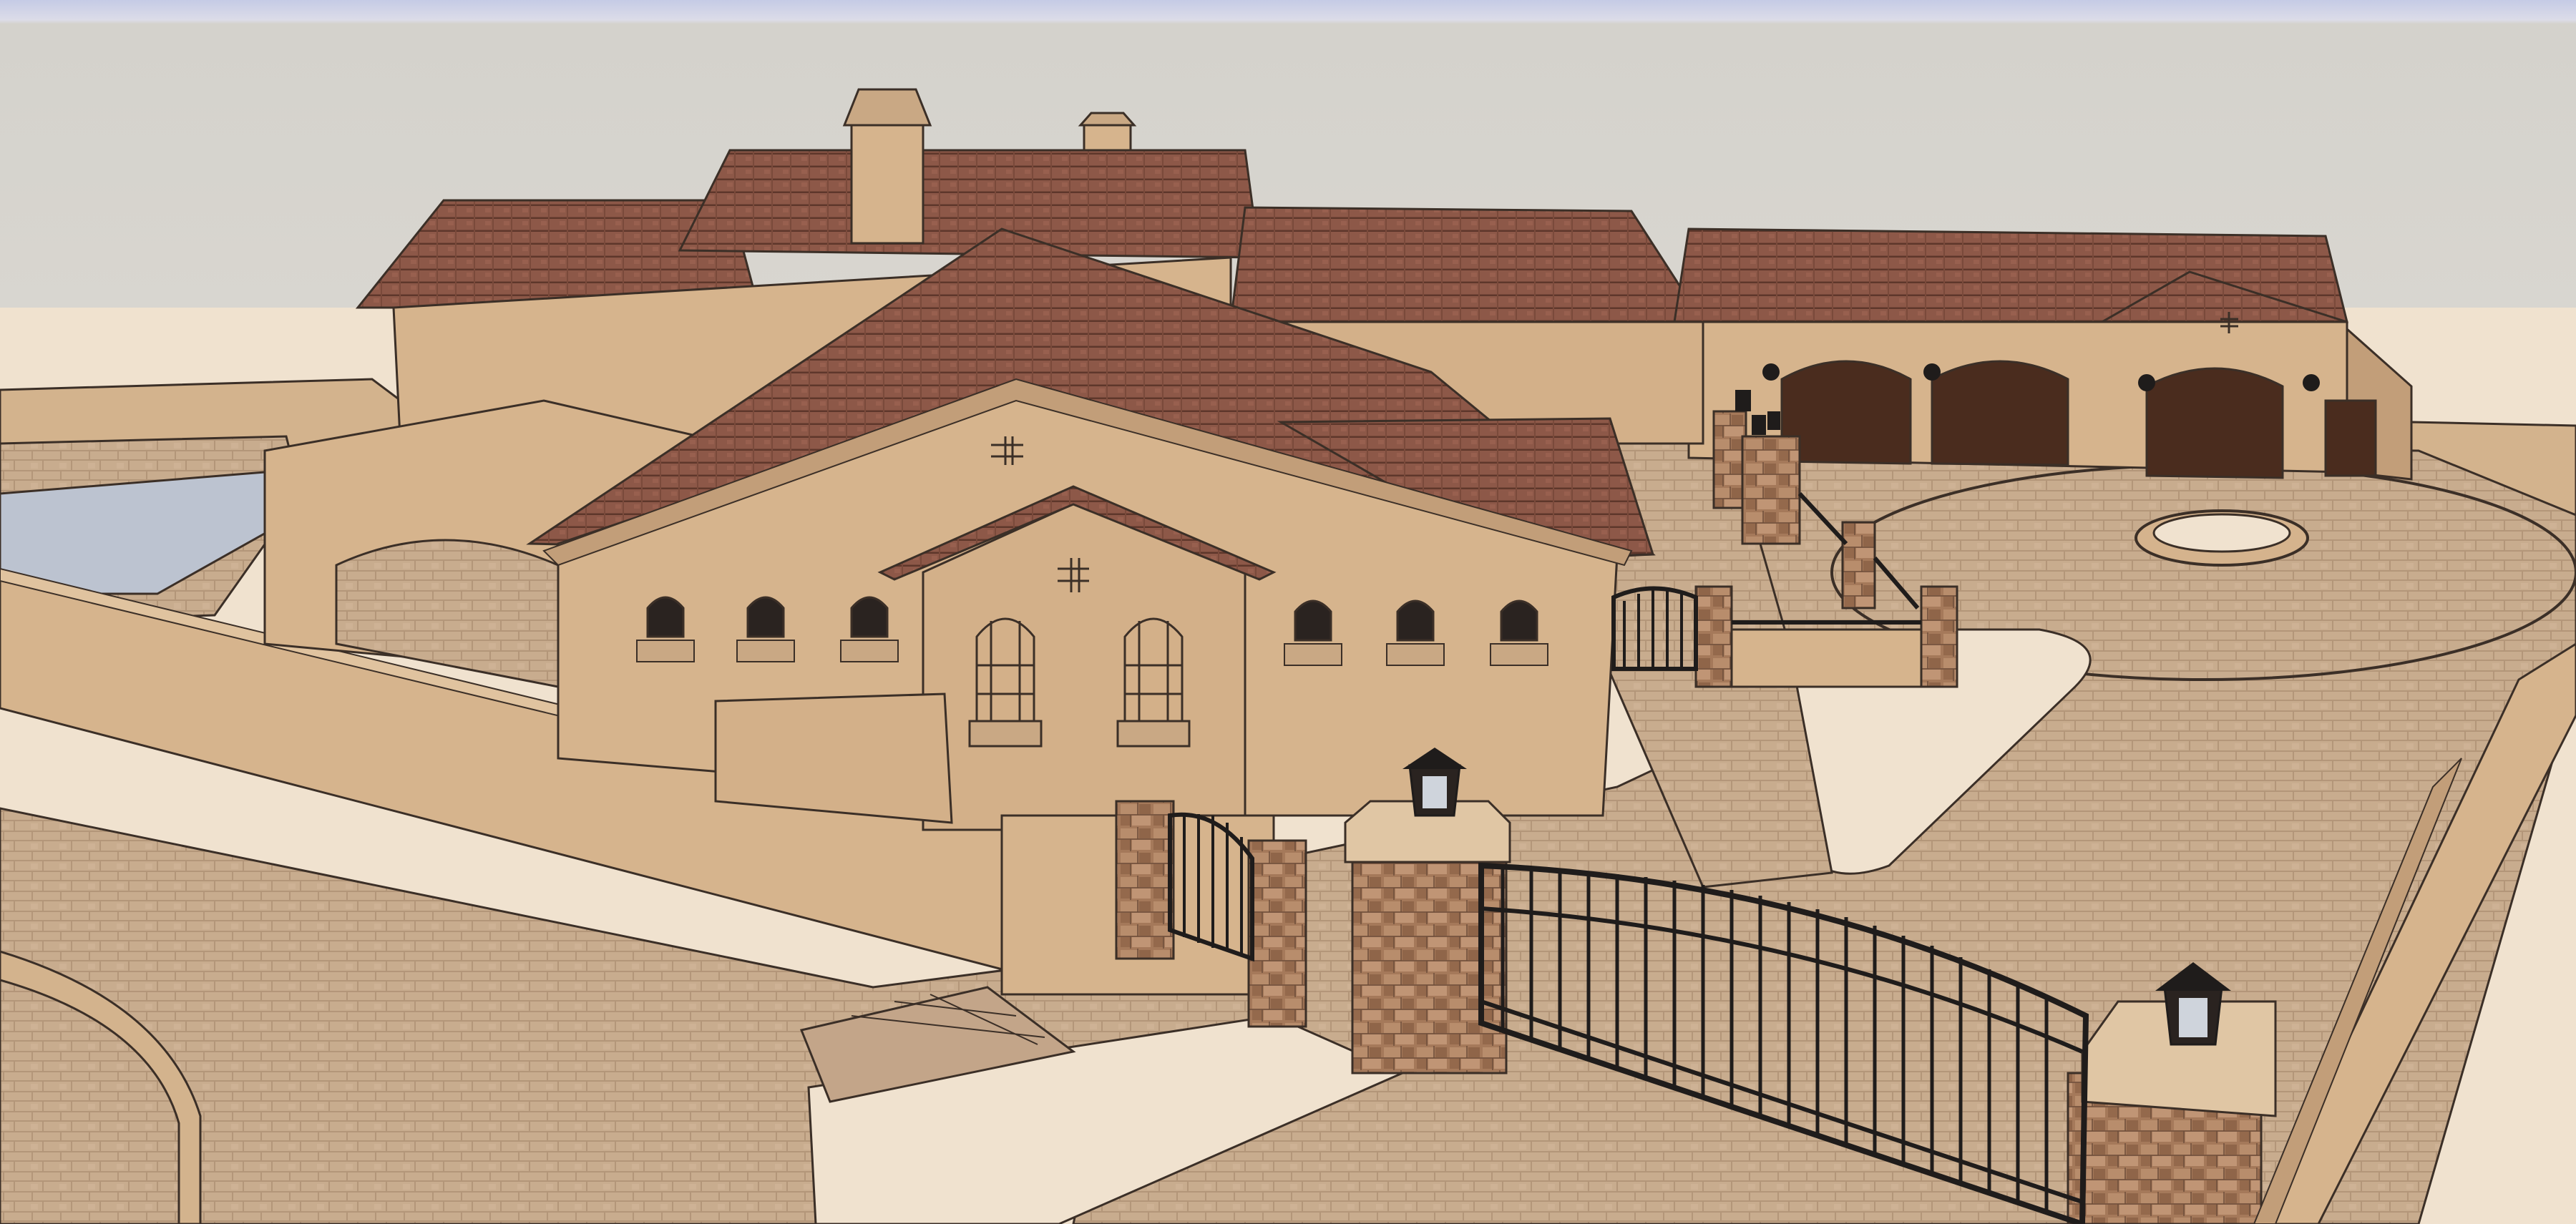 Image resolution: width=2576 pixels, height=1224 pixels. Describe the element at coordinates (1005, 670) in the screenshot. I see `tall-window-left` at that location.